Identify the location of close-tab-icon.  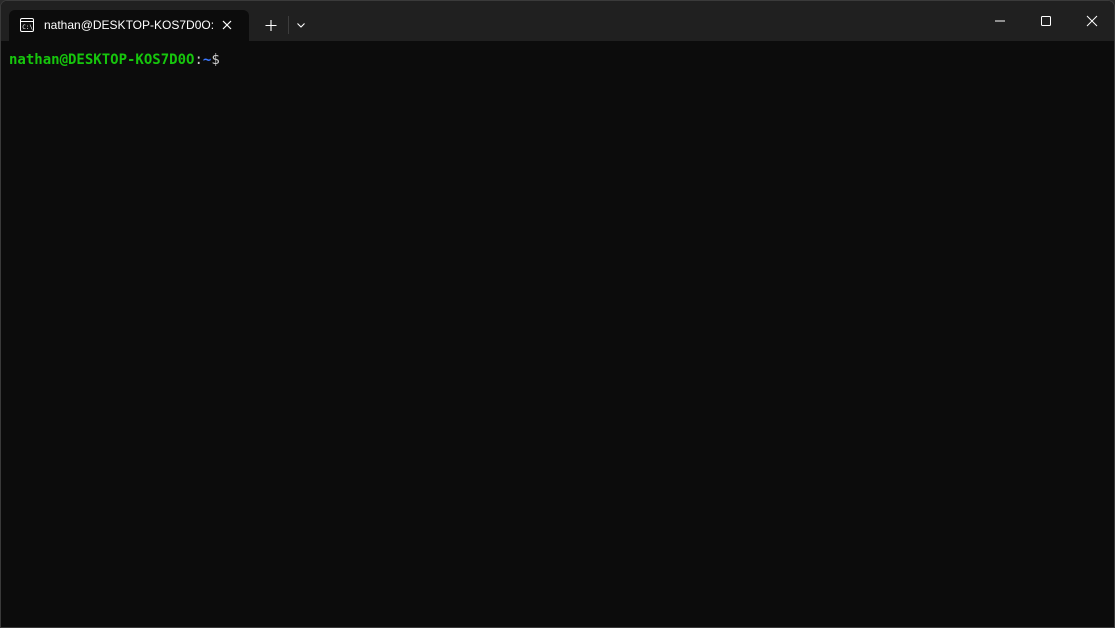
(227, 25).